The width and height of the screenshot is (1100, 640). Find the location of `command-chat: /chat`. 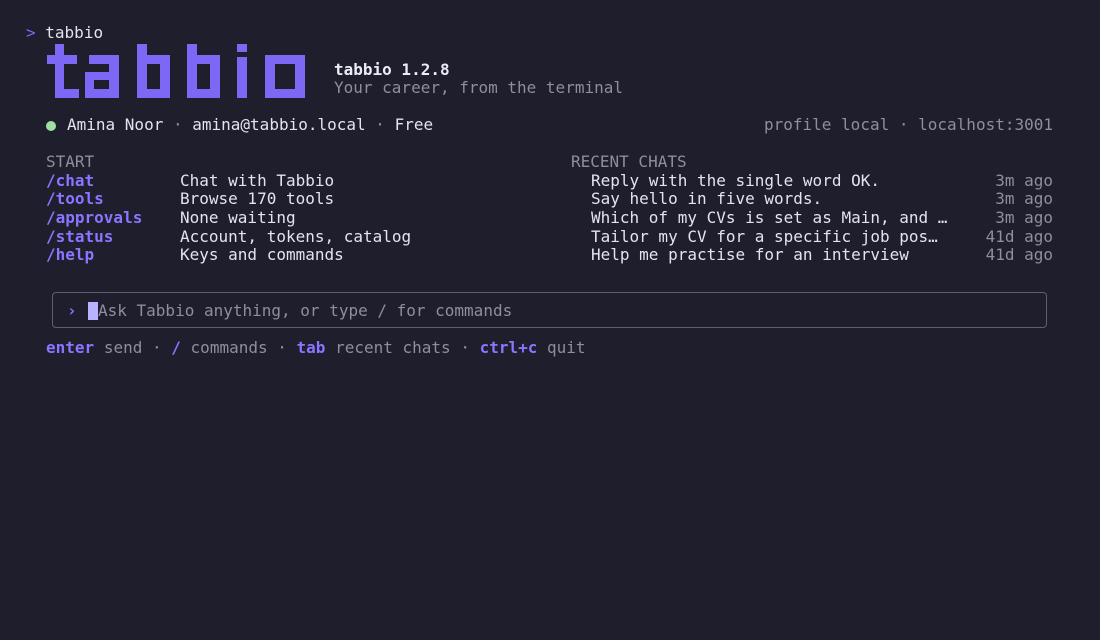

command-chat: /chat is located at coordinates (70, 181).